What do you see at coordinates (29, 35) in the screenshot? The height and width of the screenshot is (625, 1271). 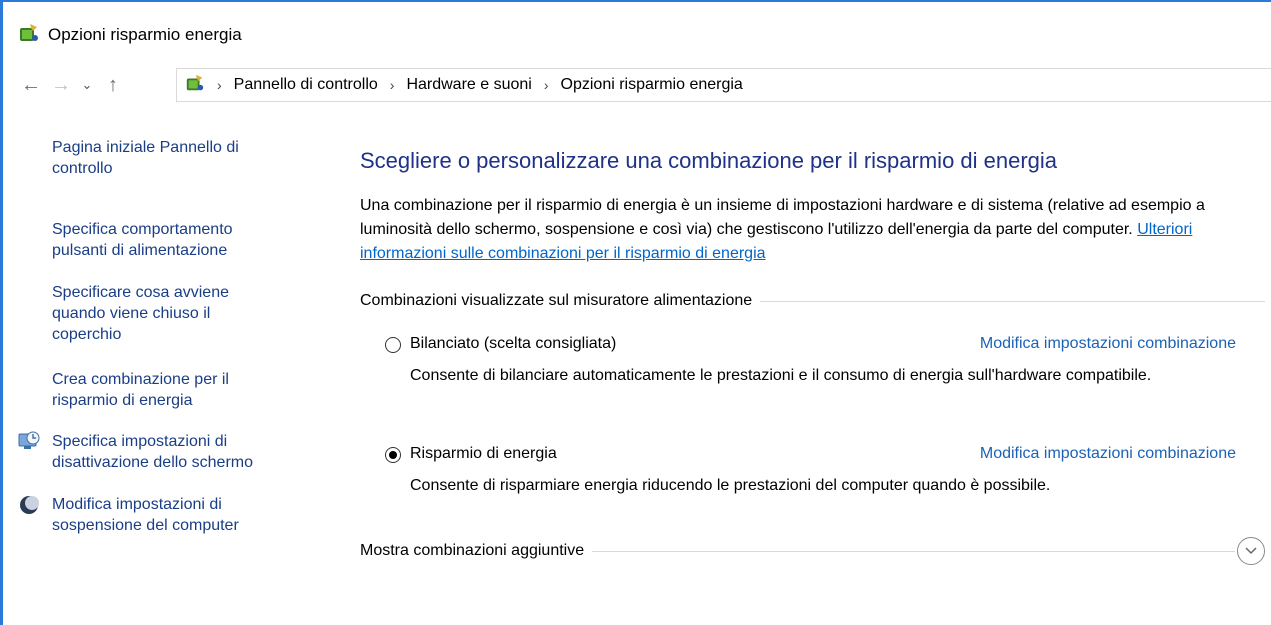 I see `power-options-icon` at bounding box center [29, 35].